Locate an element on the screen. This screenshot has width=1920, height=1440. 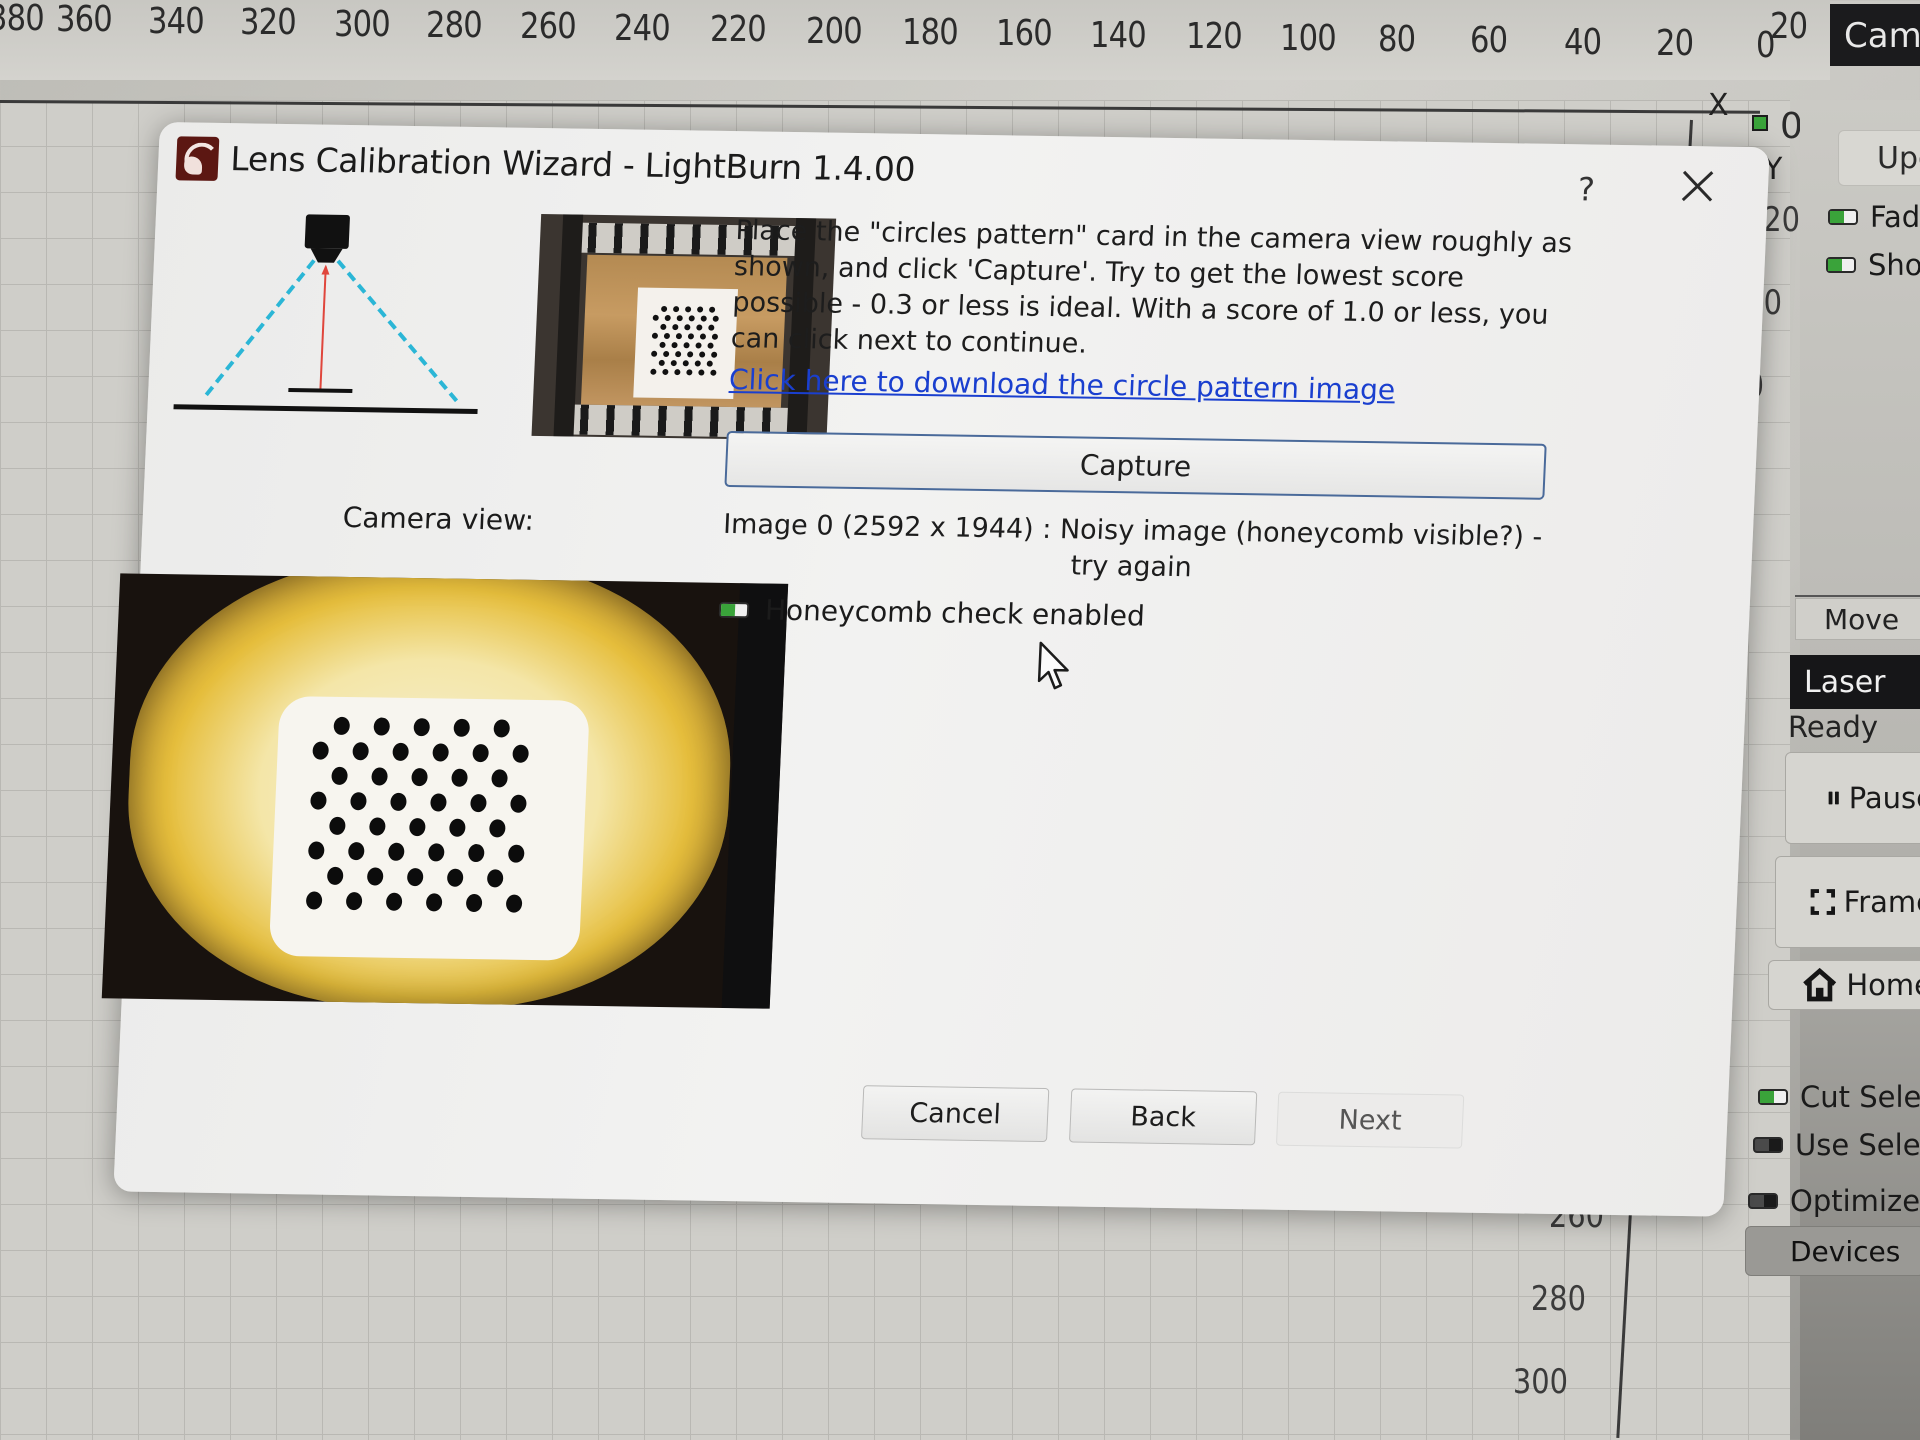
ruler-tick-label: 300 is located at coordinates (362, 24).